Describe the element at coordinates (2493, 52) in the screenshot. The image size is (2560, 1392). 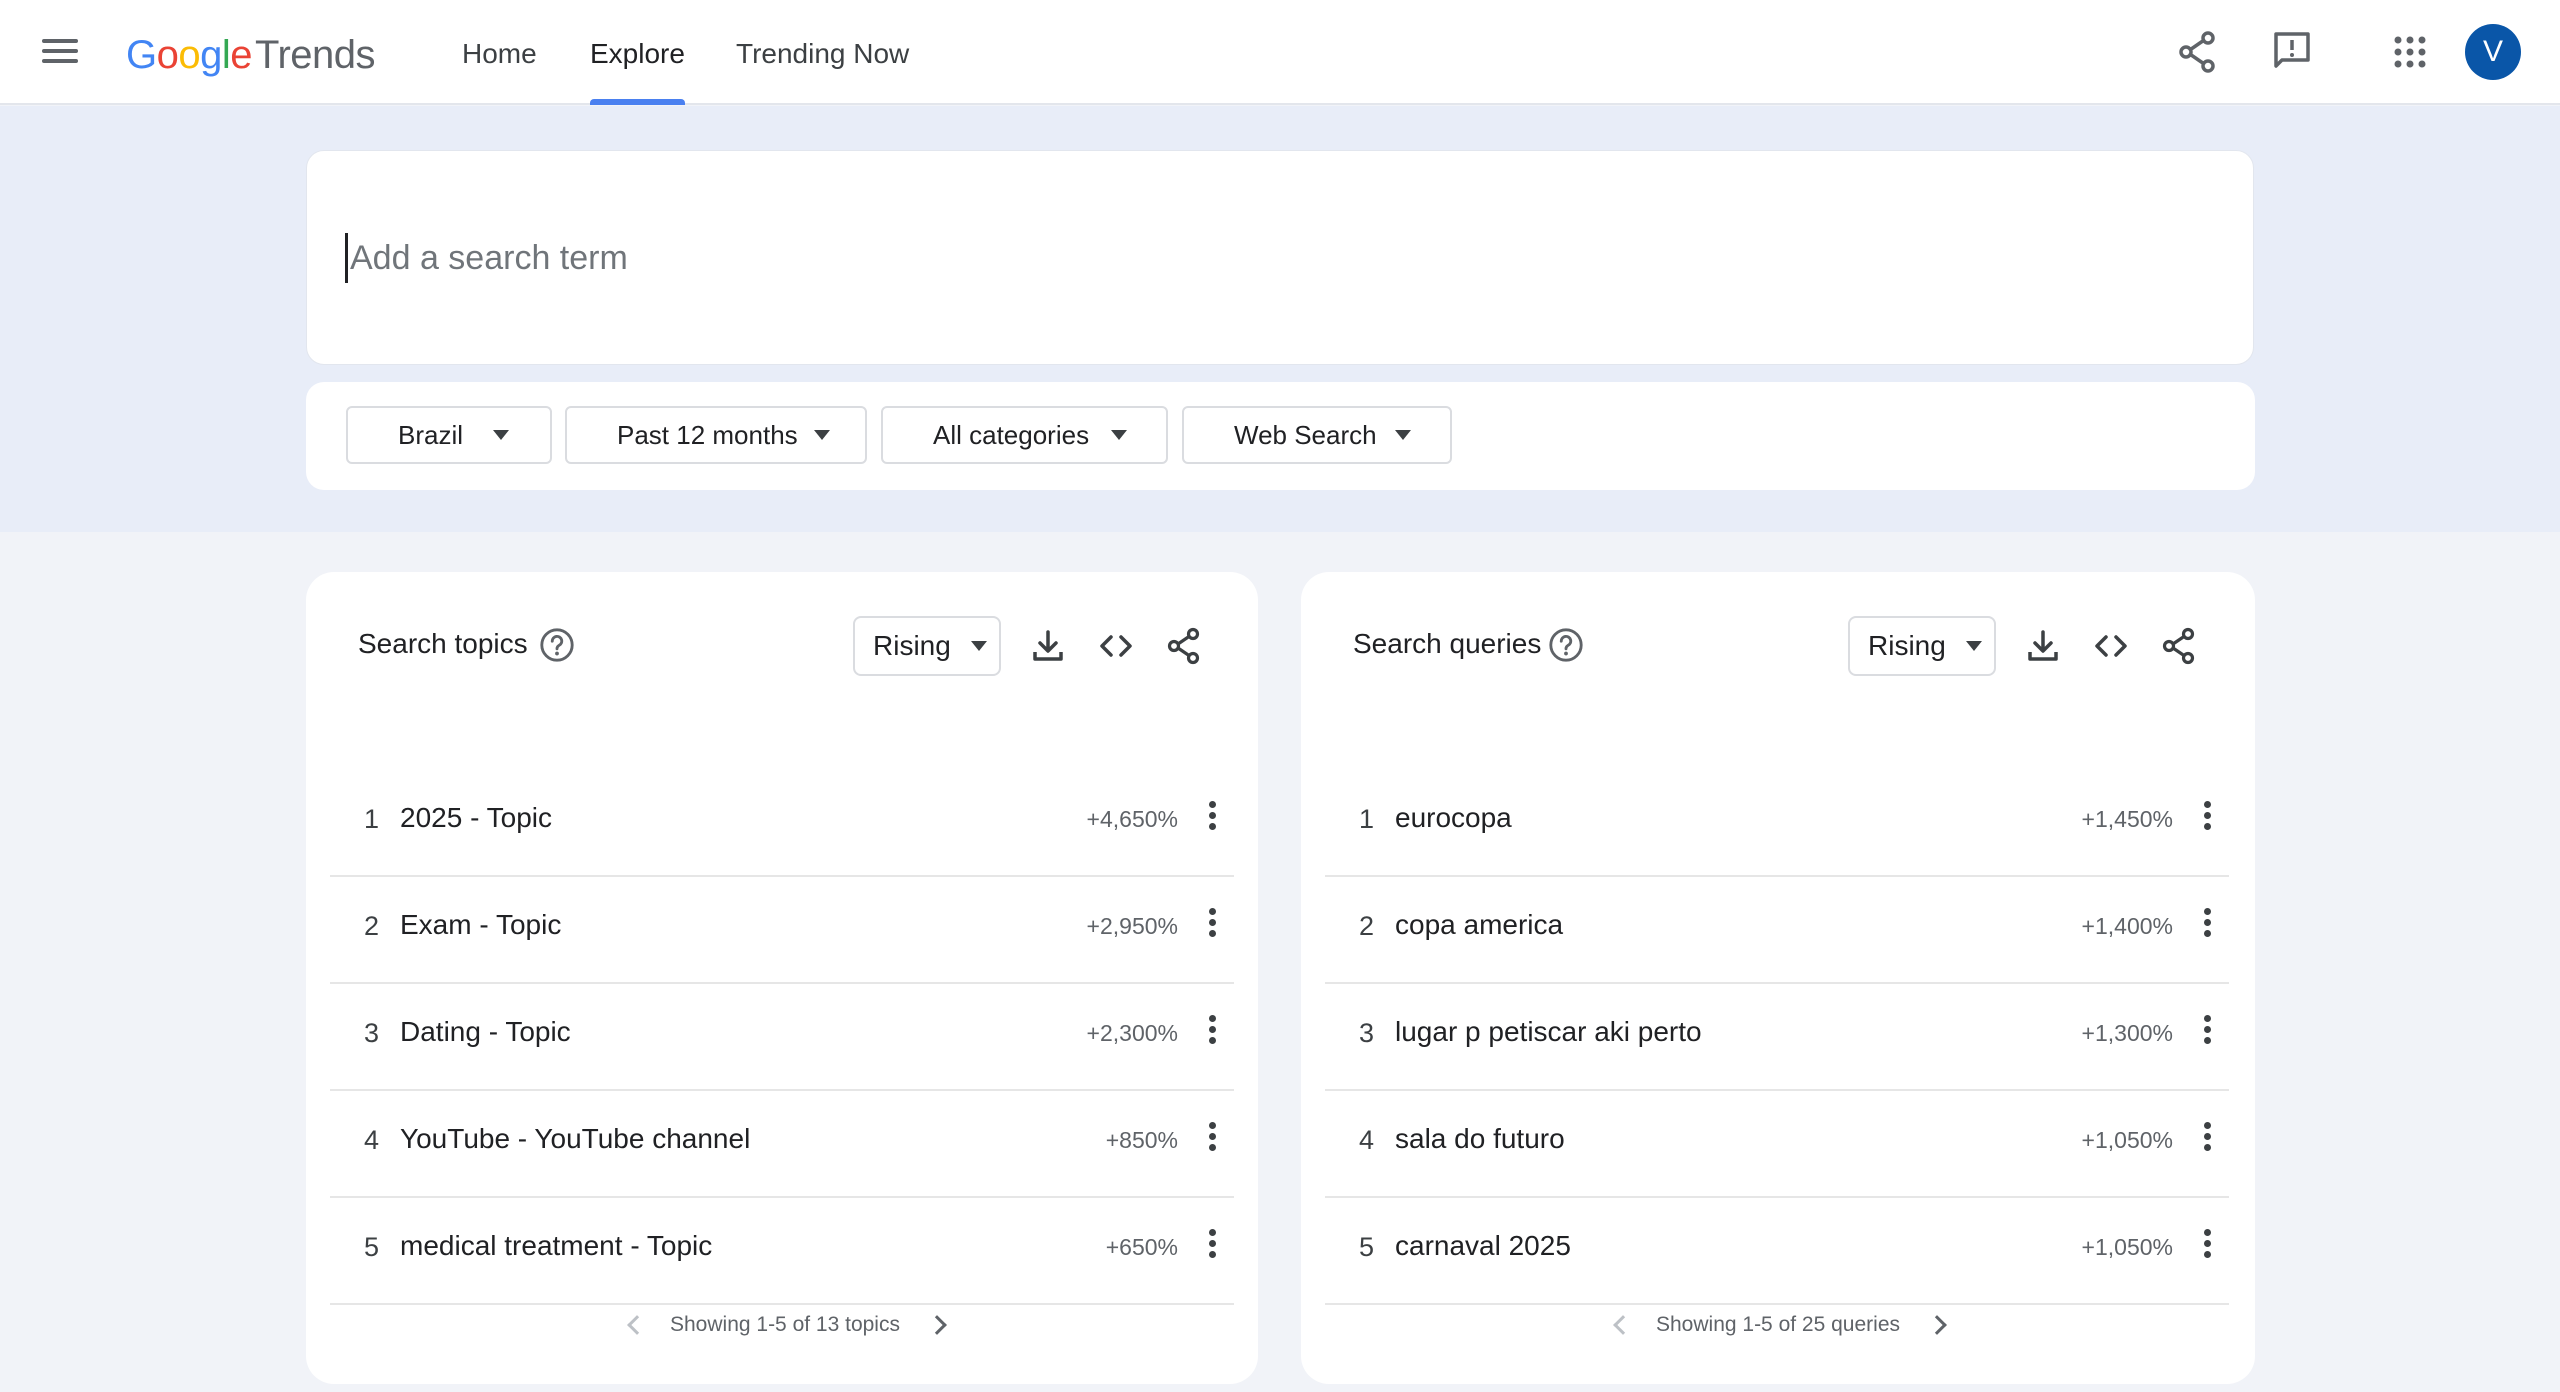
I see `avatar: V` at that location.